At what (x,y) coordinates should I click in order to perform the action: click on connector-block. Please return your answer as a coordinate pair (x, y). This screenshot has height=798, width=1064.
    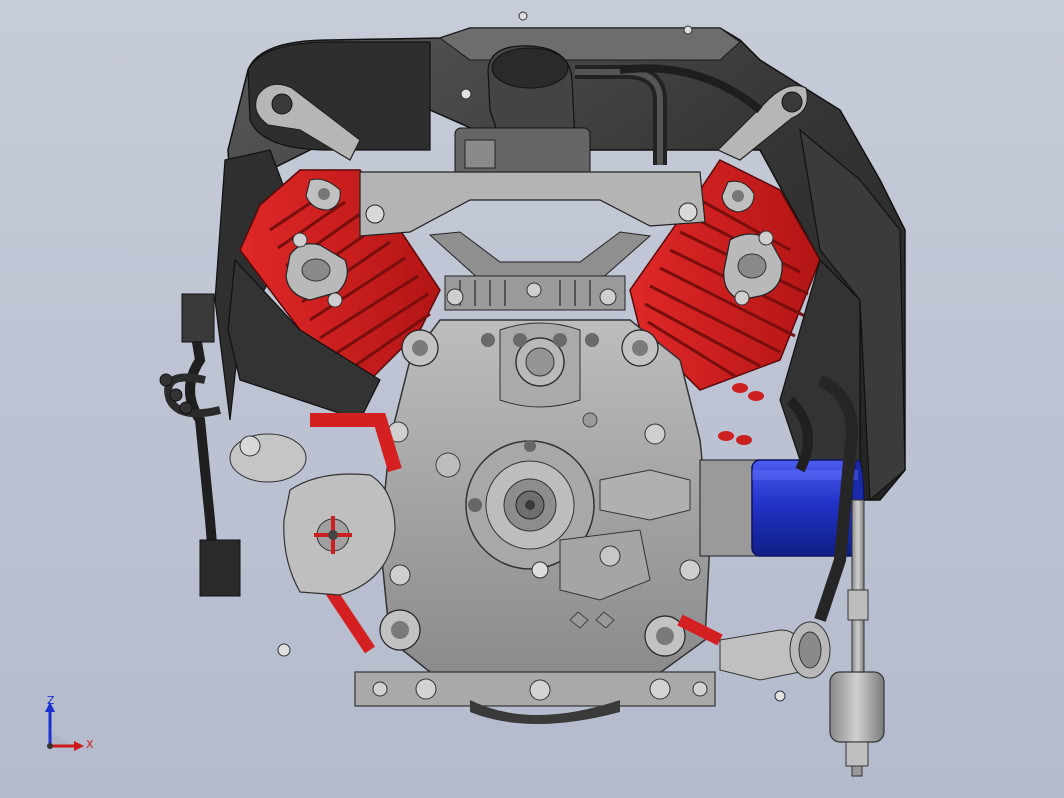
    Looking at the image, I should click on (198, 318).